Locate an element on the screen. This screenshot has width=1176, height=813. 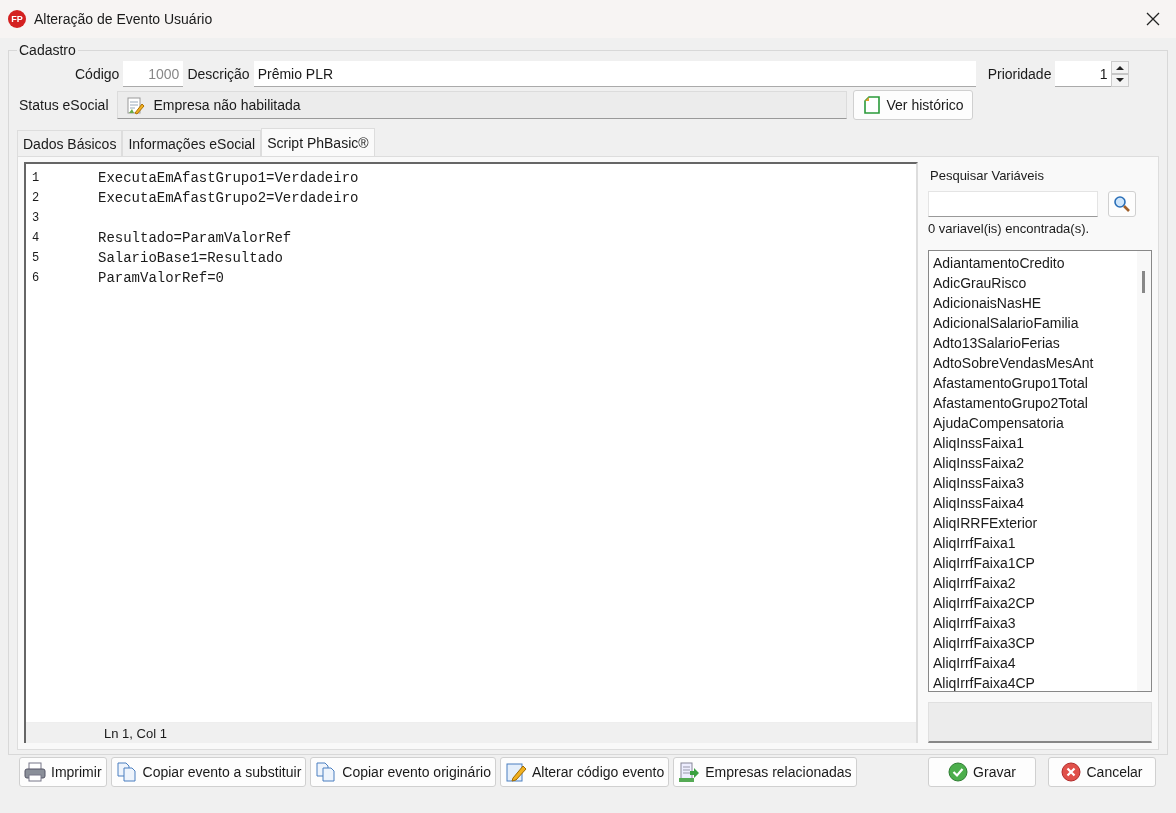
field-label: Status eSocial is located at coordinates (64, 105).